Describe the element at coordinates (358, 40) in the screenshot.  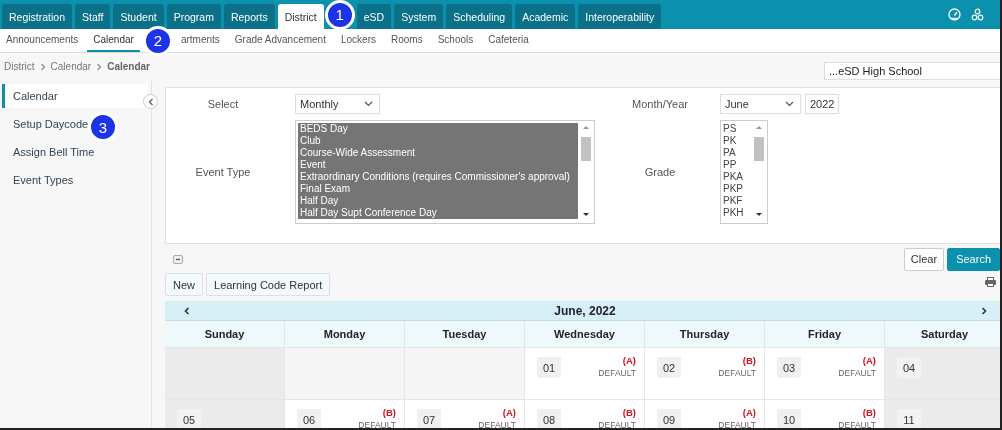
I see `sub-nav-tab: Lockers` at that location.